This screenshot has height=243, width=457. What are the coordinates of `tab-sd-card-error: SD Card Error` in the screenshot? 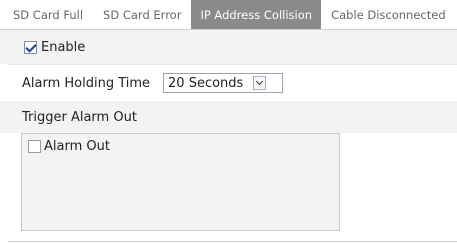 It's located at (142, 14).